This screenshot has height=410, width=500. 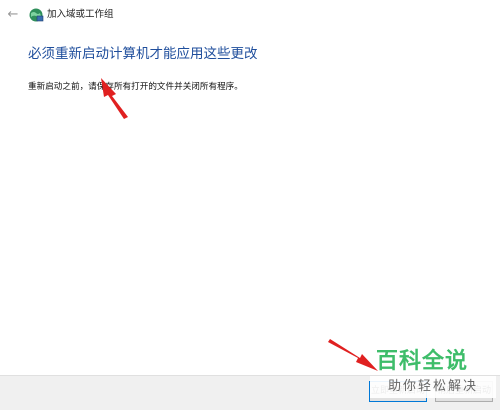 What do you see at coordinates (80, 14) in the screenshot?
I see `window-title: 加入域或工作组` at bounding box center [80, 14].